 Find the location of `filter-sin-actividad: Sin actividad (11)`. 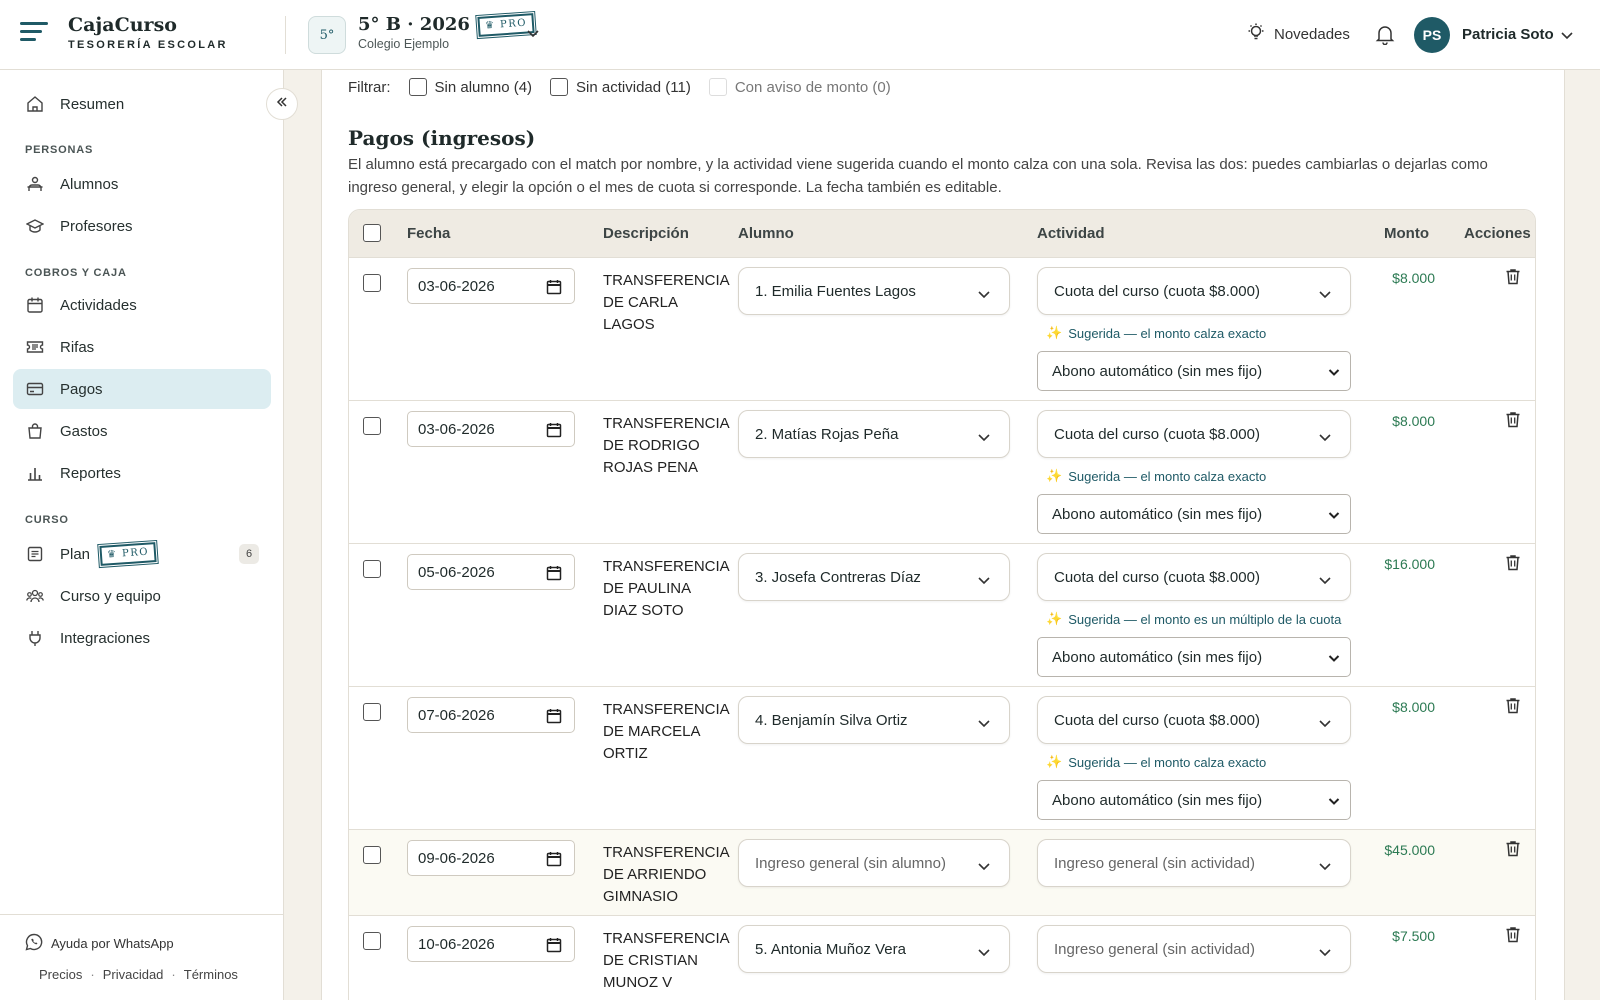

filter-sin-actividad: Sin actividad (11) is located at coordinates (620, 87).